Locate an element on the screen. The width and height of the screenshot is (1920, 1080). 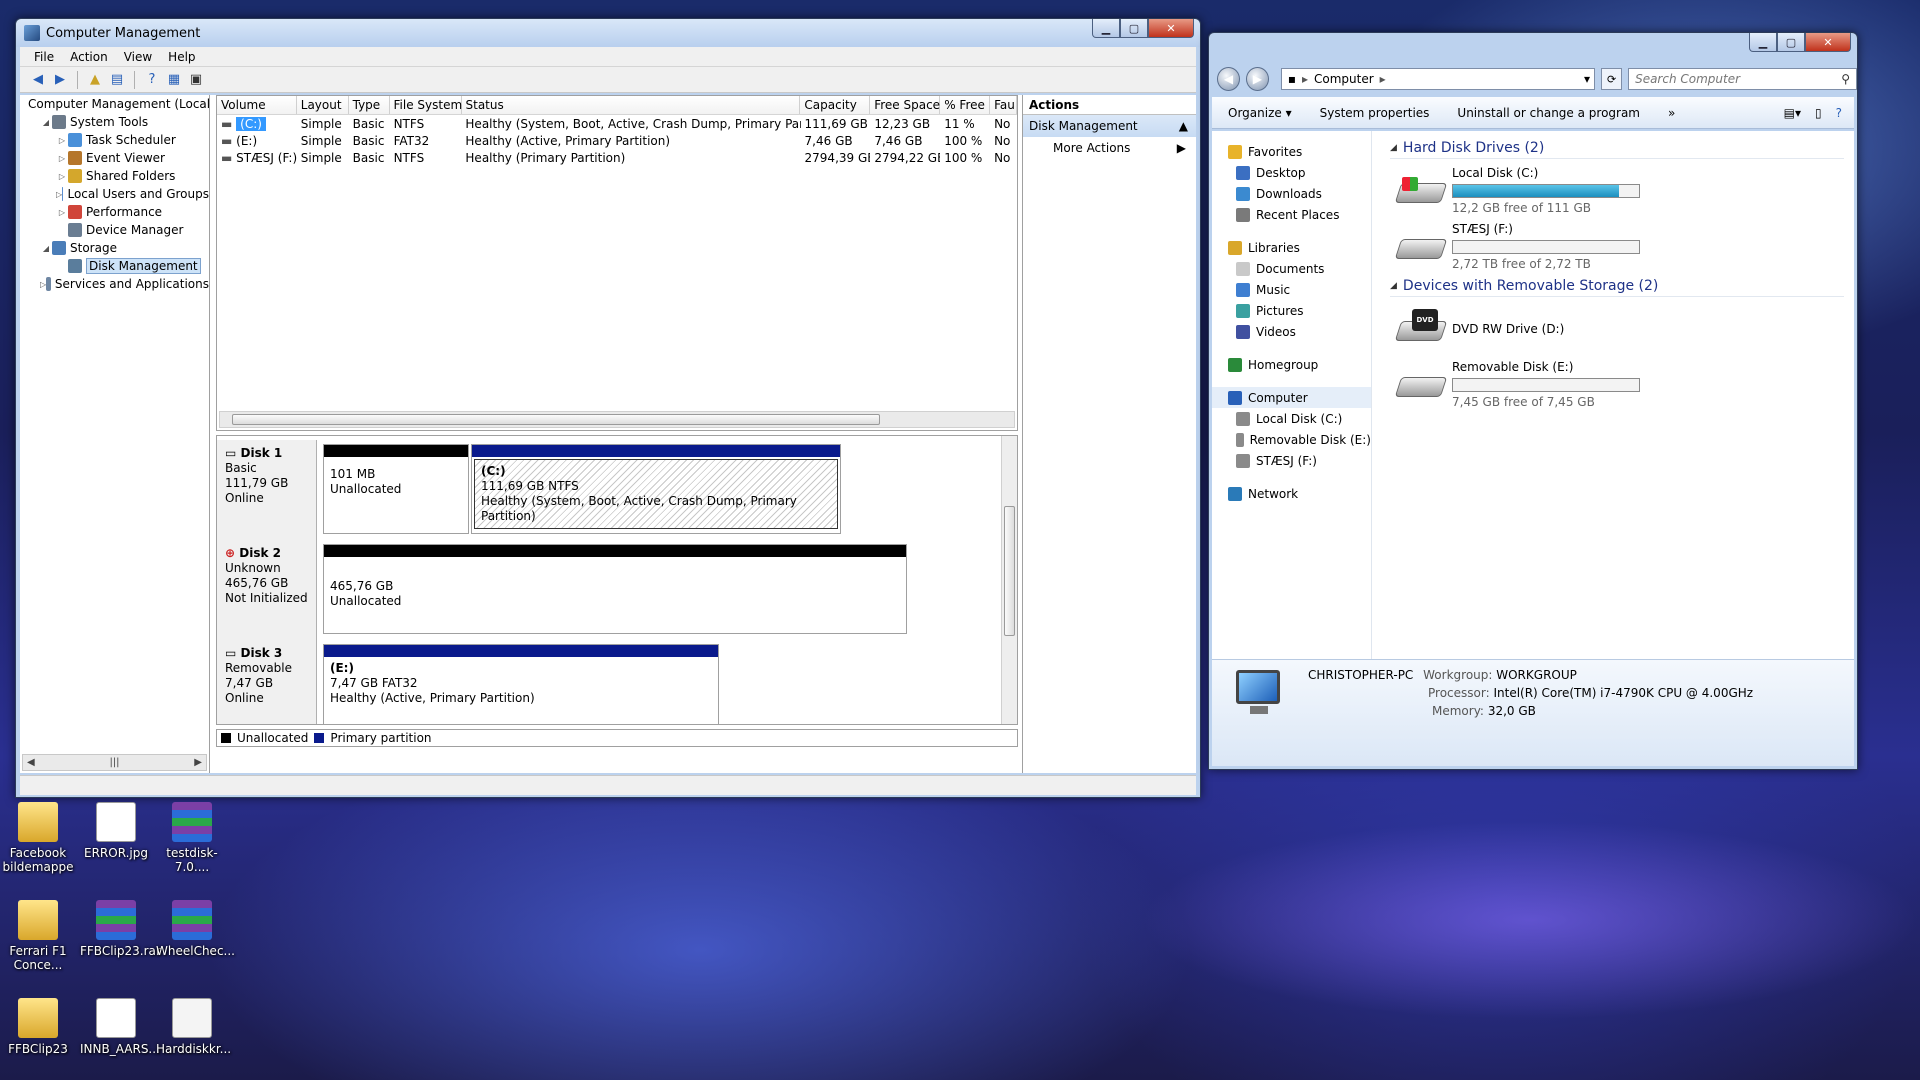
more-actions: More Actions ▶ is located at coordinates (1109, 148).